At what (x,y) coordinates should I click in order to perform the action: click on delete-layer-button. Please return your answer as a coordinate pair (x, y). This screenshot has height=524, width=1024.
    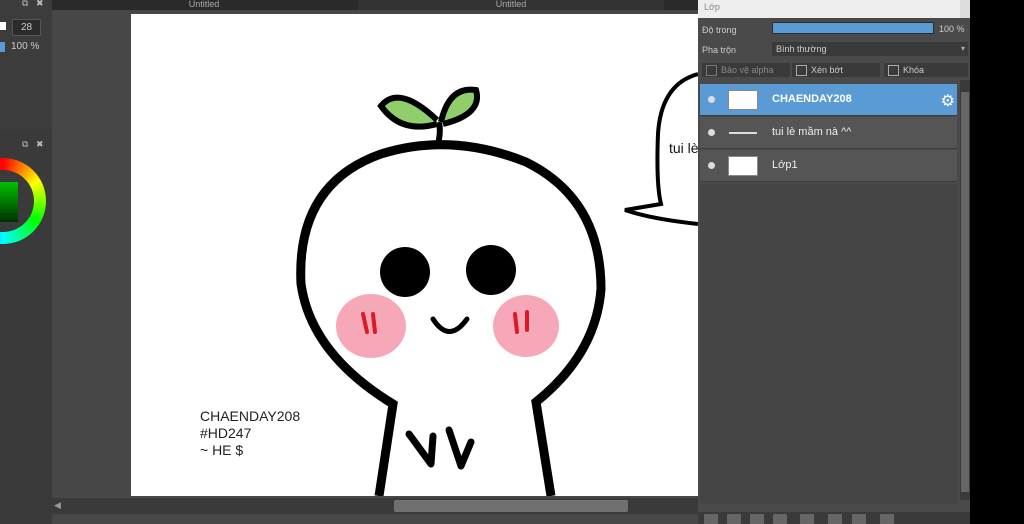
    Looking at the image, I should click on (887, 519).